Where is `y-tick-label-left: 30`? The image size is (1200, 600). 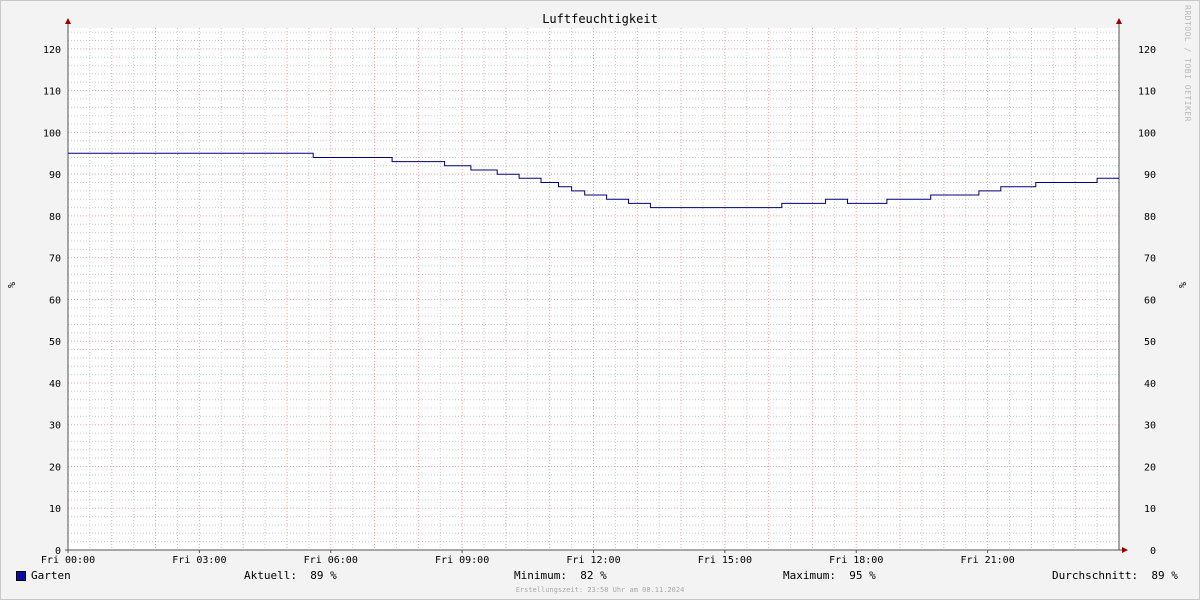
y-tick-label-left: 30 is located at coordinates (55, 426).